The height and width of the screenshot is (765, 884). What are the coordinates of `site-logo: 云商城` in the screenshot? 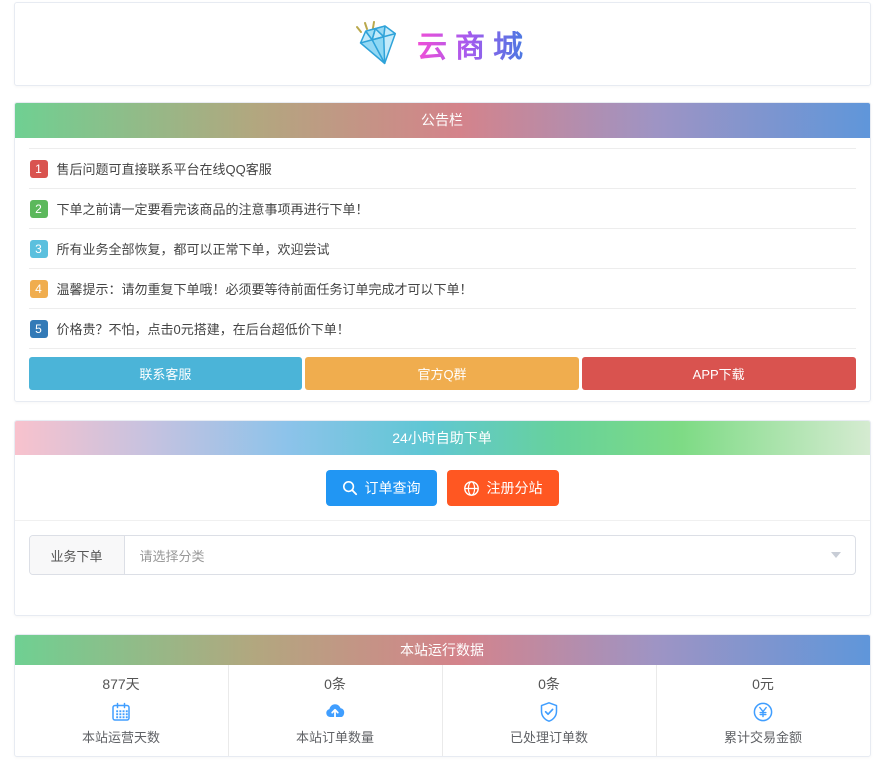 It's located at (442, 44).